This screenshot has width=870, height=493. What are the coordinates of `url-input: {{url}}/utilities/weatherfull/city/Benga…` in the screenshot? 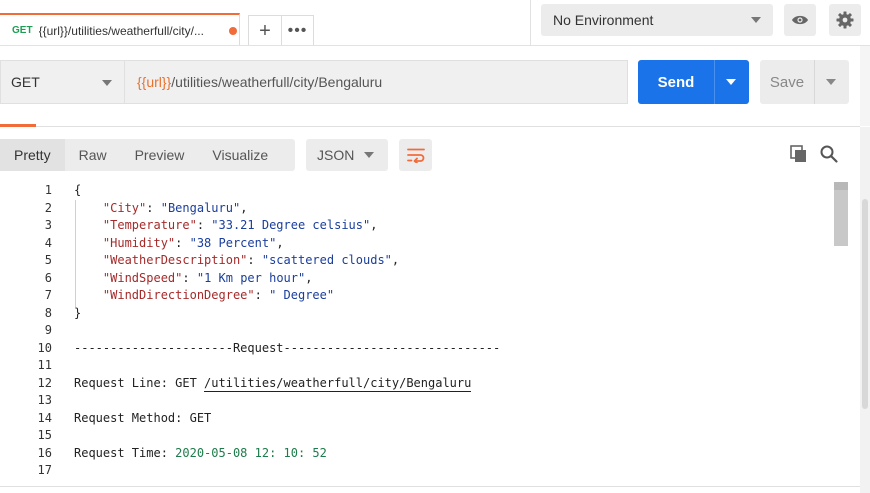 It's located at (376, 82).